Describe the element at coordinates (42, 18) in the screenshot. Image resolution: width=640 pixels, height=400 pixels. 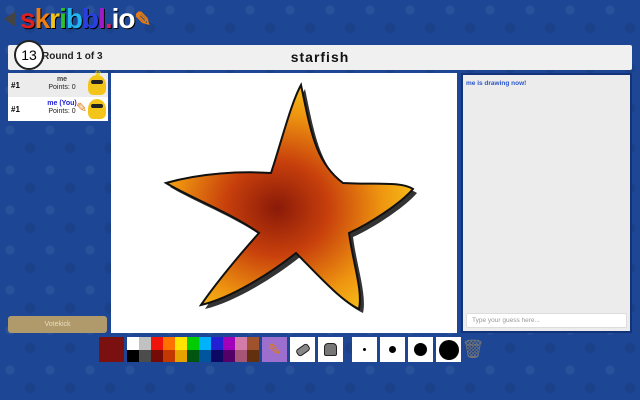
I see `logo-letter: k` at that location.